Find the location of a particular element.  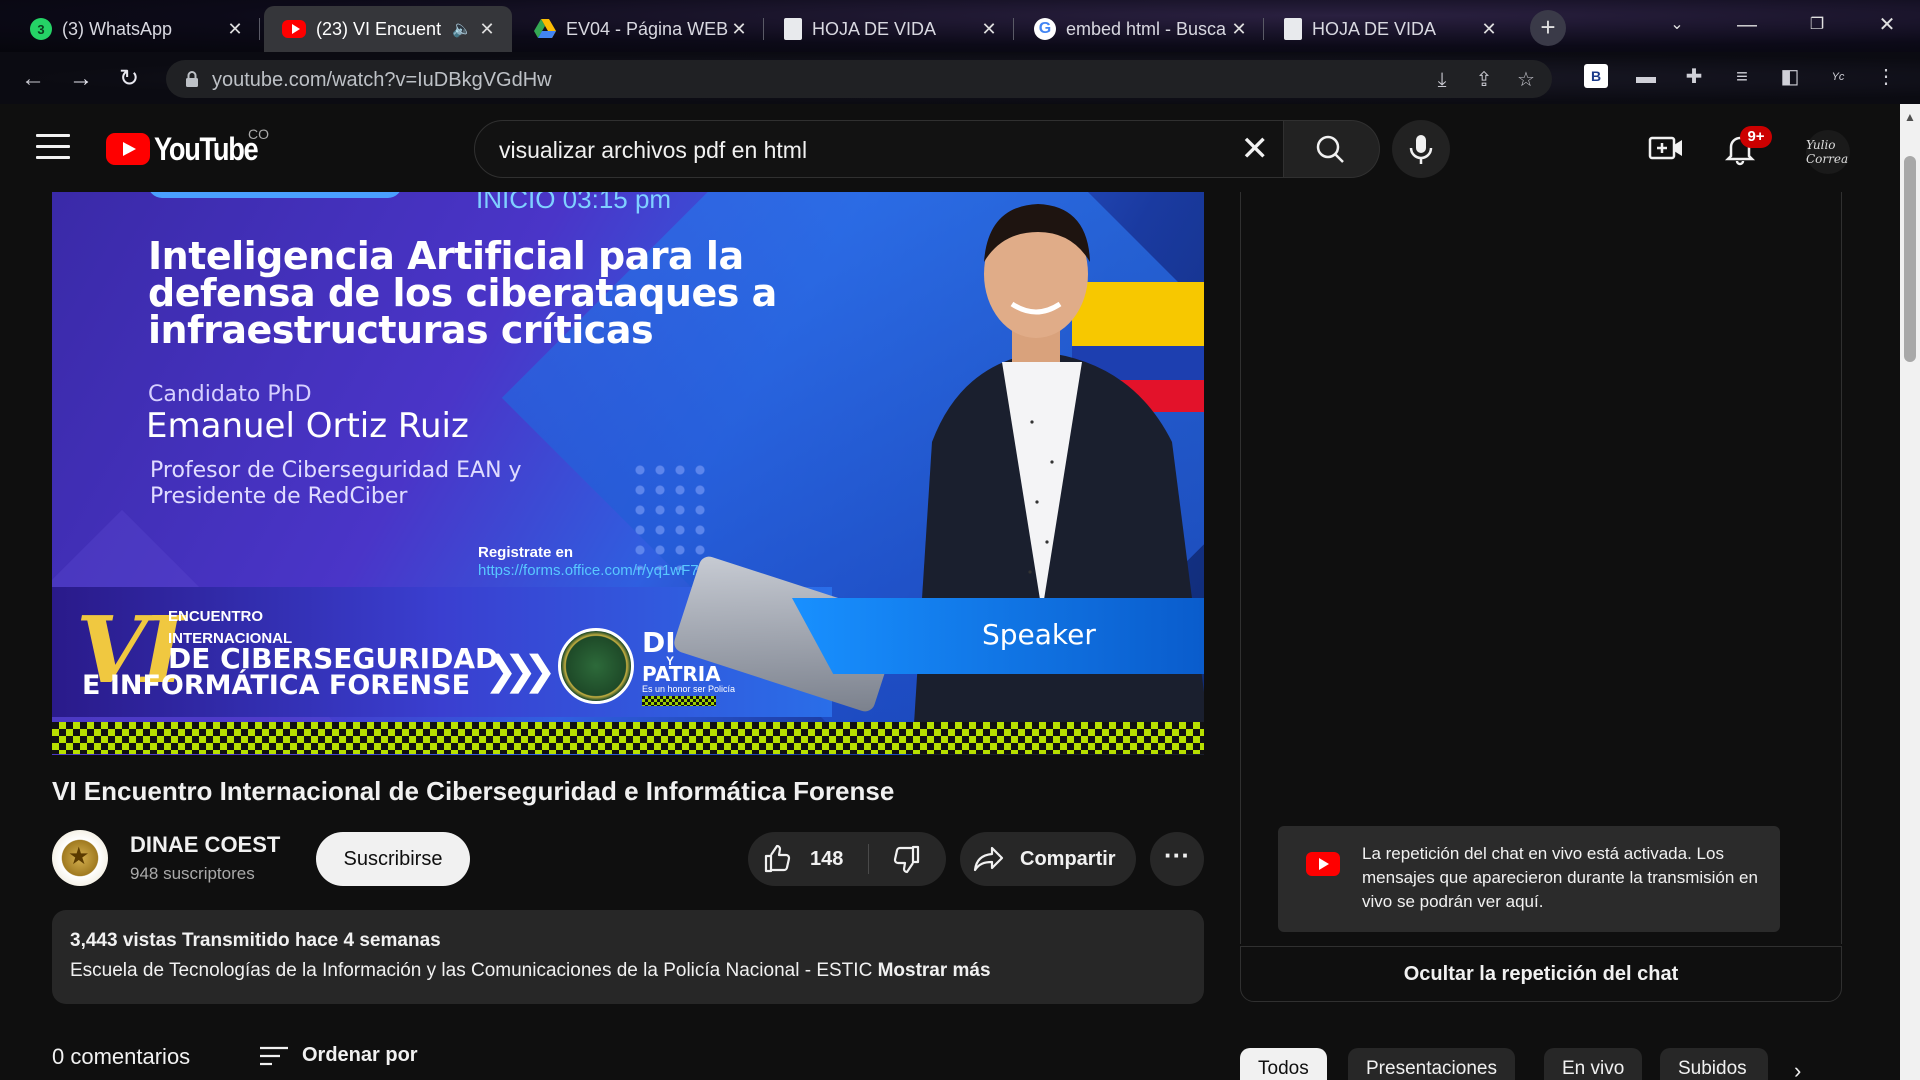

subscribe-button: Suscribirse is located at coordinates (393, 859).